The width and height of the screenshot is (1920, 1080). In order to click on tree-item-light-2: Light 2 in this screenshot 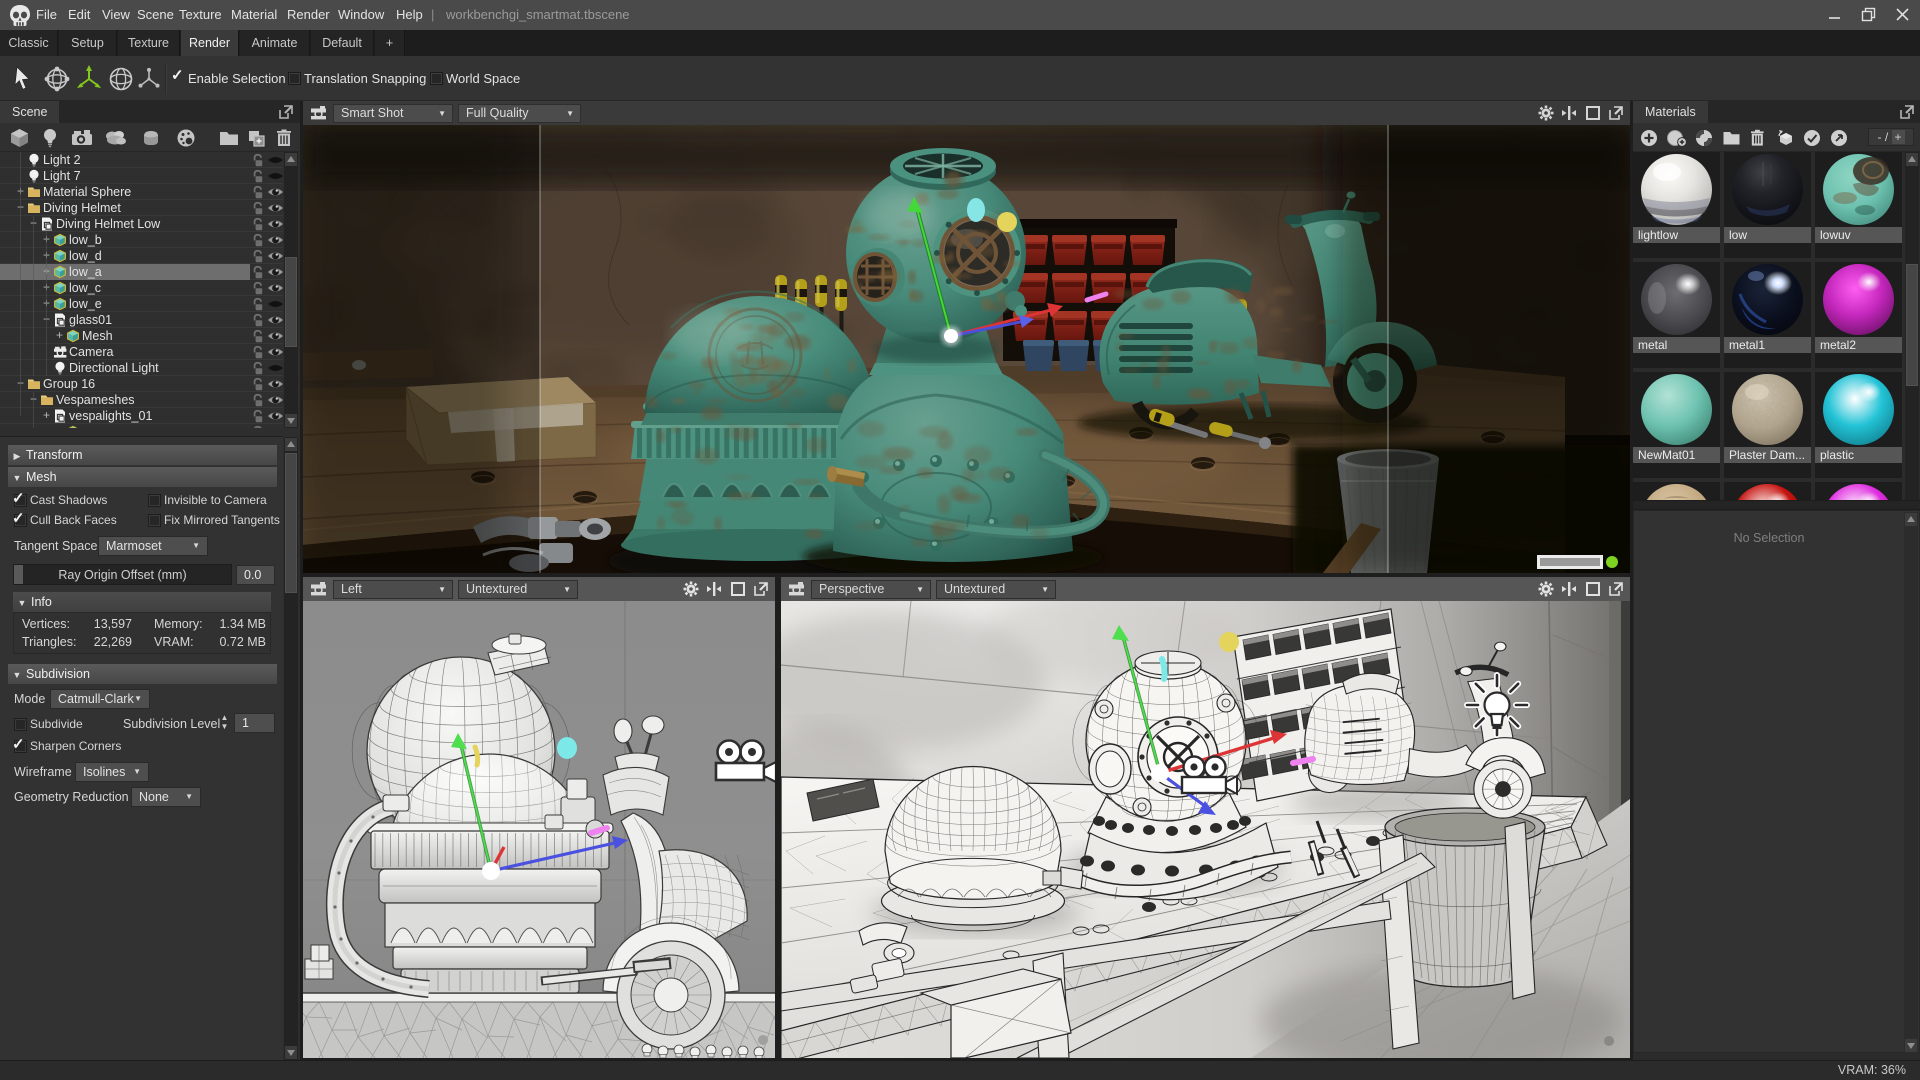, I will do `click(141, 160)`.